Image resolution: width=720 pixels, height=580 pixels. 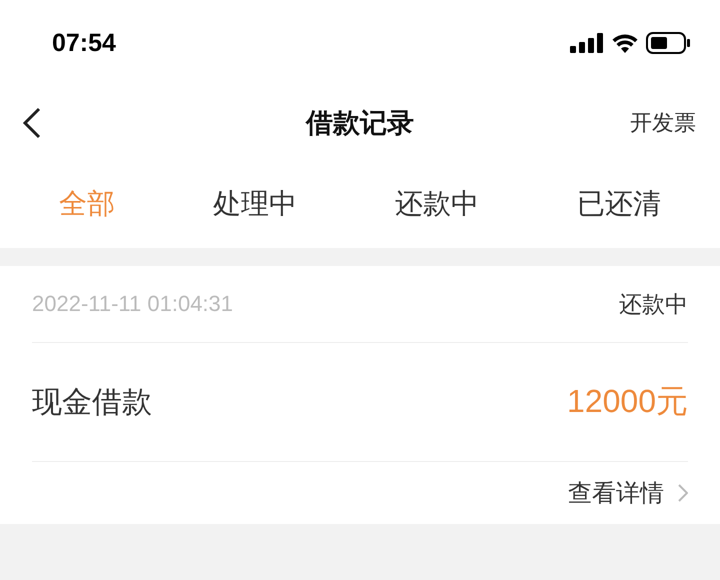 What do you see at coordinates (619, 204) in the screenshot?
I see `filter-tab: 已还清` at bounding box center [619, 204].